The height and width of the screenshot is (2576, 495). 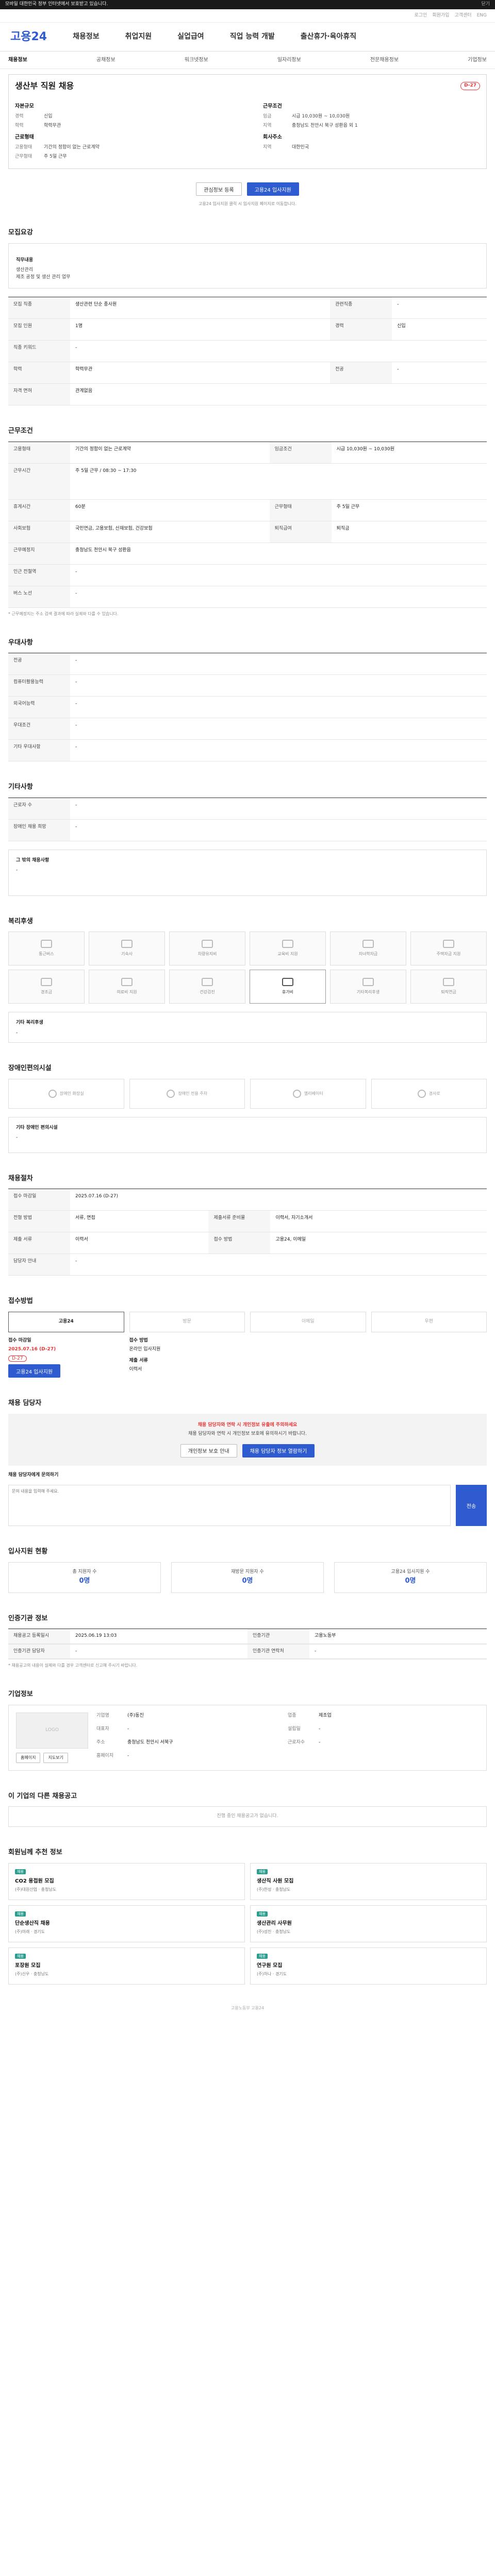 What do you see at coordinates (139, 1221) in the screenshot?
I see `cell-value: 서류, 면접` at bounding box center [139, 1221].